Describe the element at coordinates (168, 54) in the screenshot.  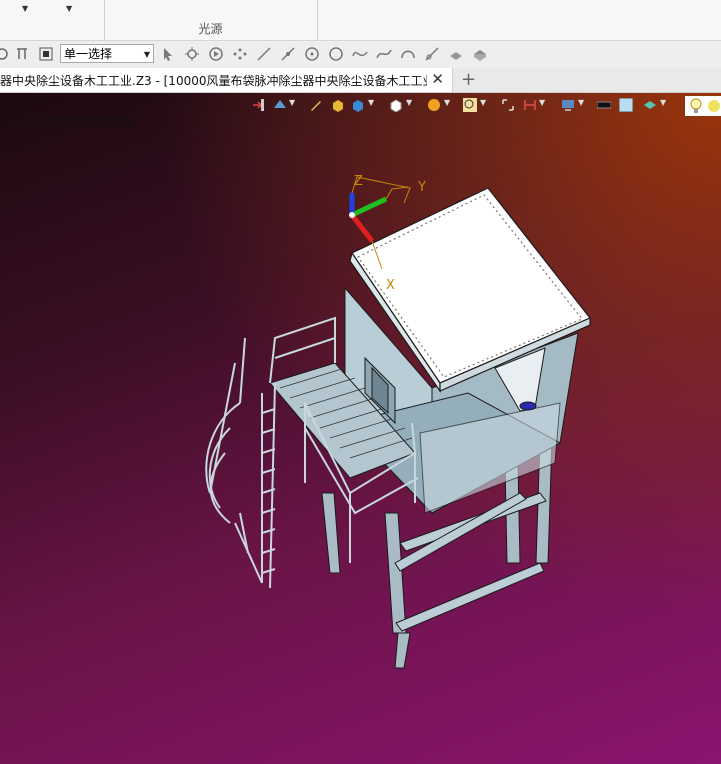
I see `pointer-icon` at that location.